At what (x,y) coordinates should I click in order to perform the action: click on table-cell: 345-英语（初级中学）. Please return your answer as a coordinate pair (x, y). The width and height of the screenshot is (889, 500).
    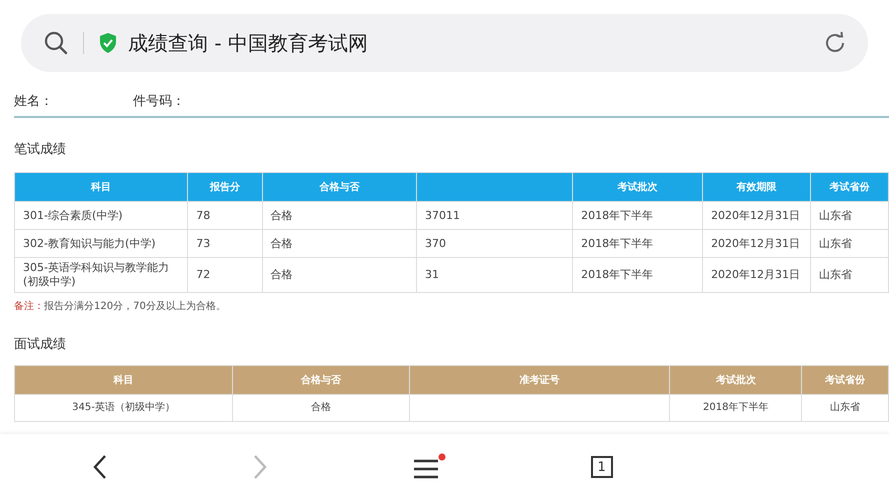
    Looking at the image, I should click on (123, 408).